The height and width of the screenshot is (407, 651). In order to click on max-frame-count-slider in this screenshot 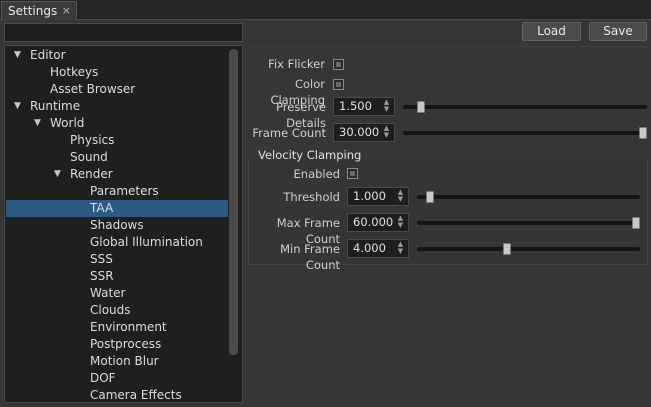, I will do `click(528, 223)`.